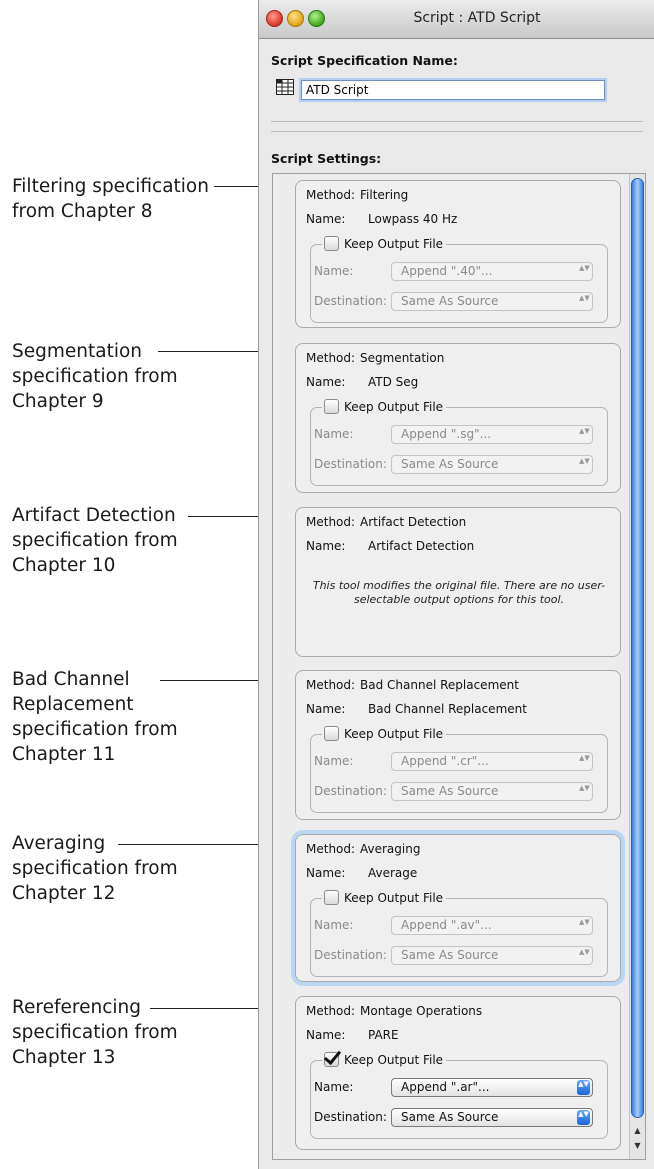 This screenshot has height=1169, width=654. Describe the element at coordinates (492, 761) in the screenshot. I see `append-popup: Append ".cr"... ▲▼` at that location.